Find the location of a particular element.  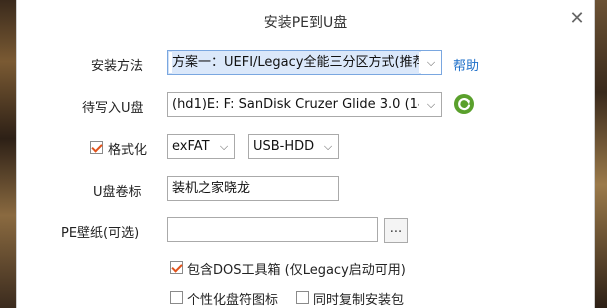

wallpaper-label: PE壁纸(可选) is located at coordinates (100, 233).